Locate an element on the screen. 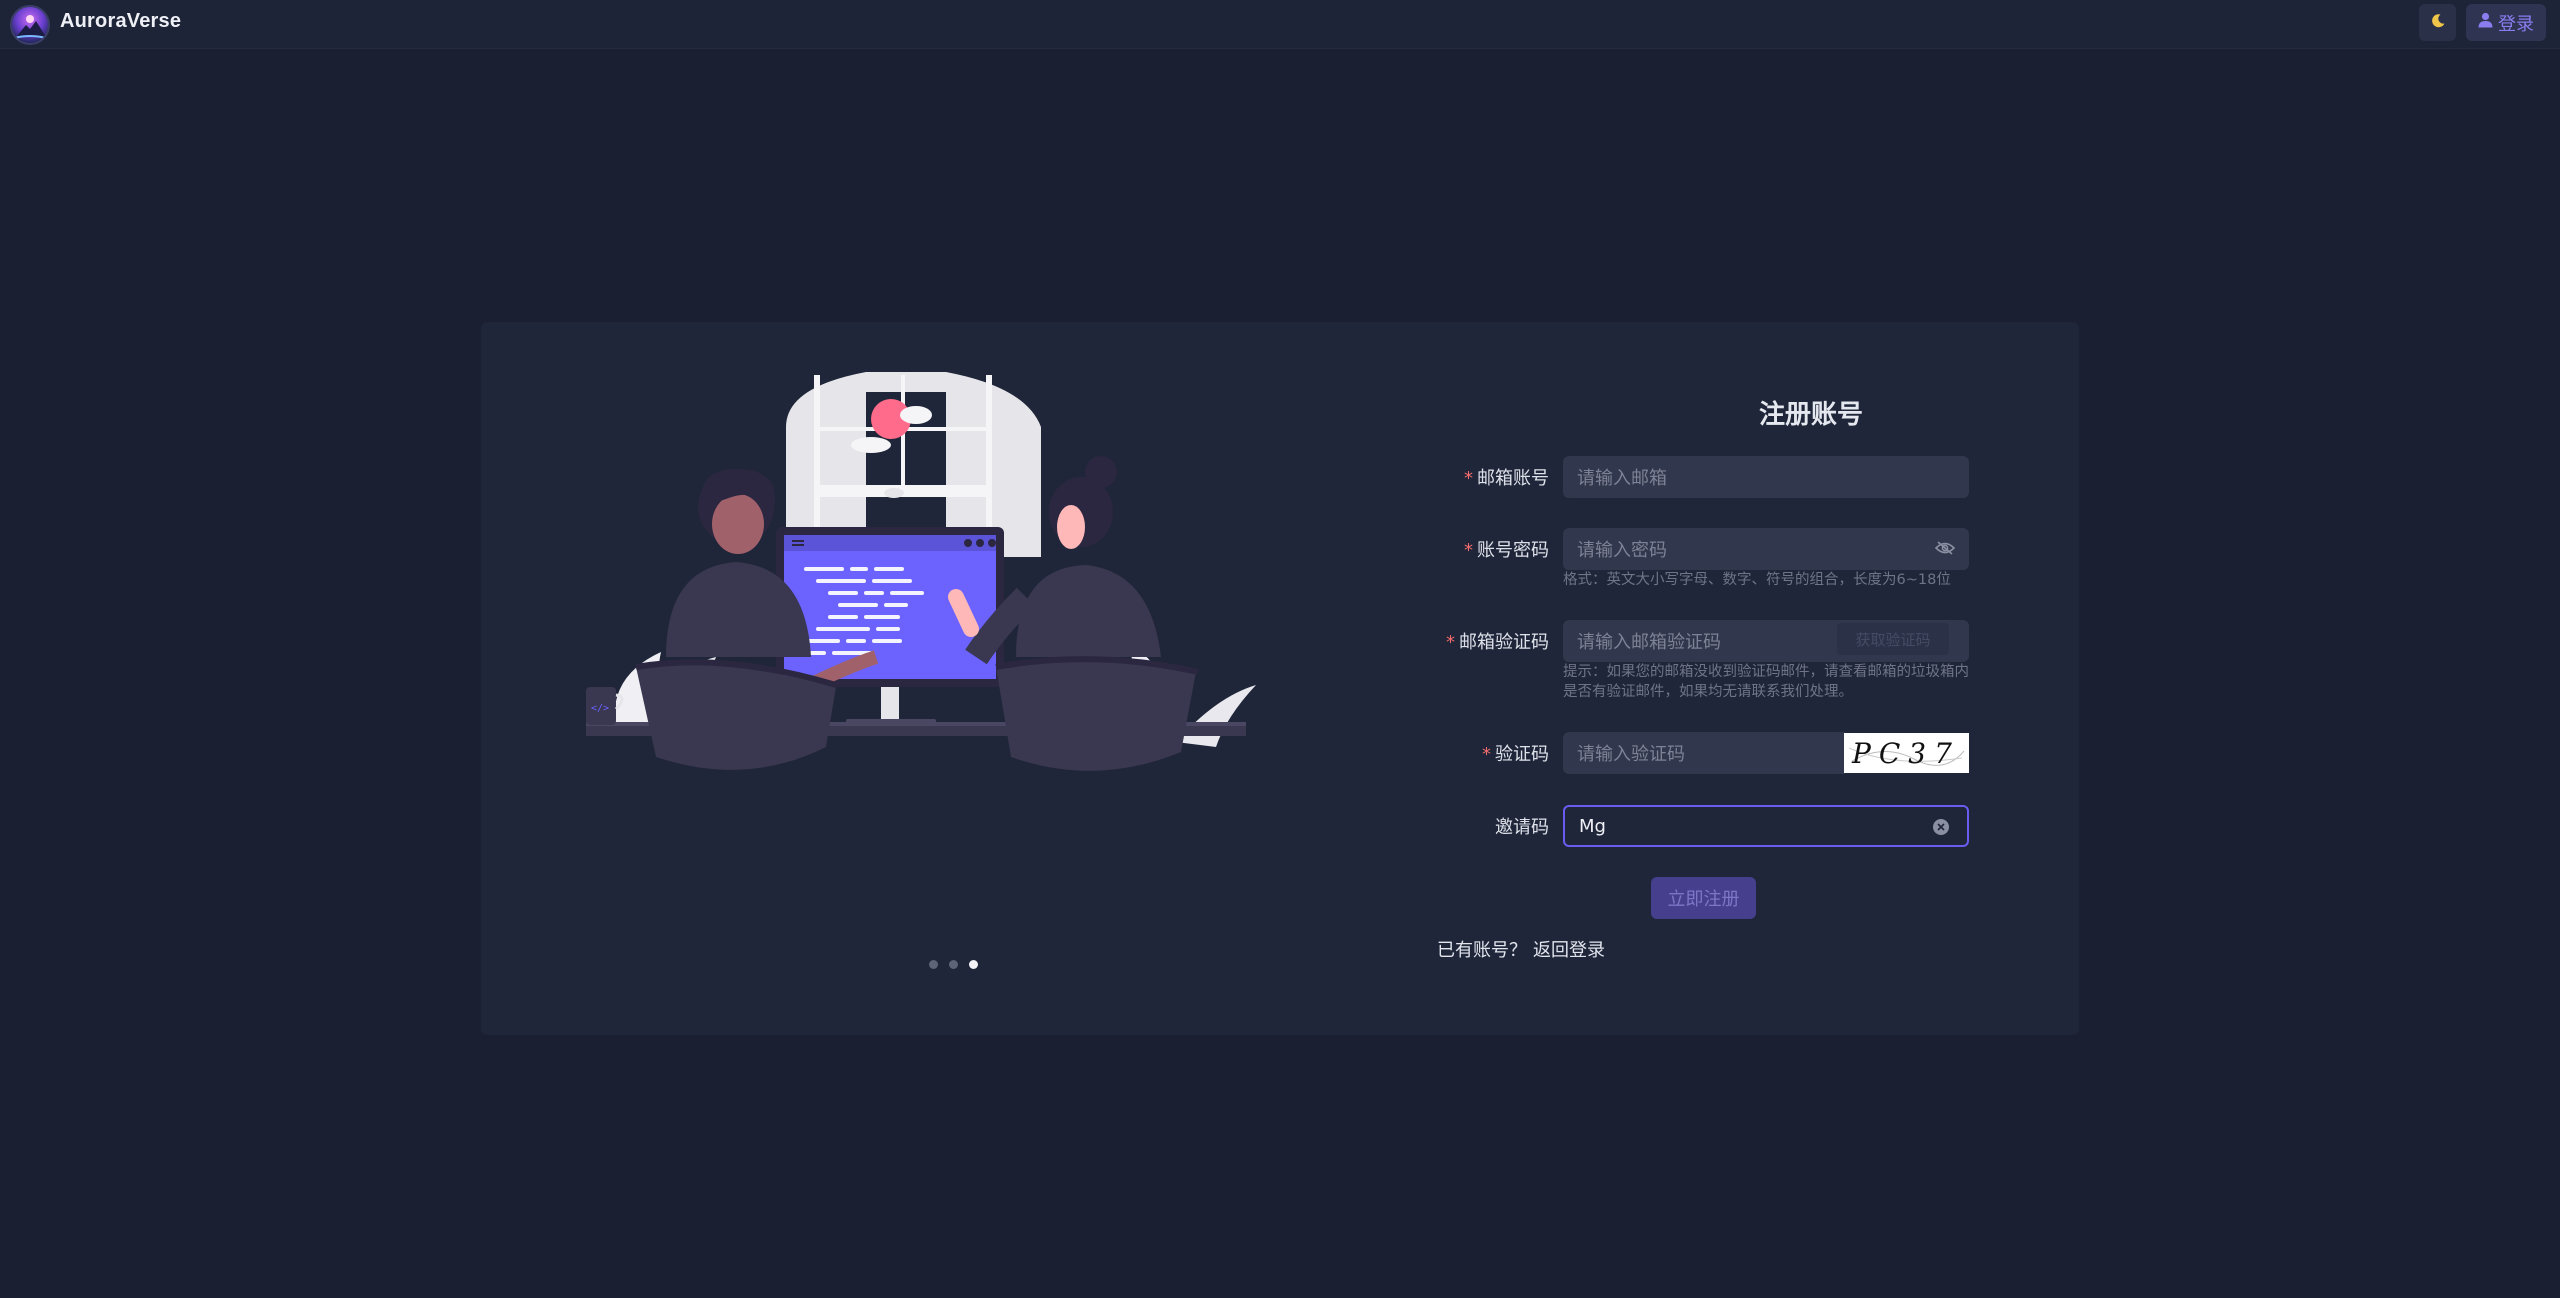 This screenshot has height=1298, width=2560. email-code-placeholder: 请输入邮箱验证码 is located at coordinates (1649, 642).